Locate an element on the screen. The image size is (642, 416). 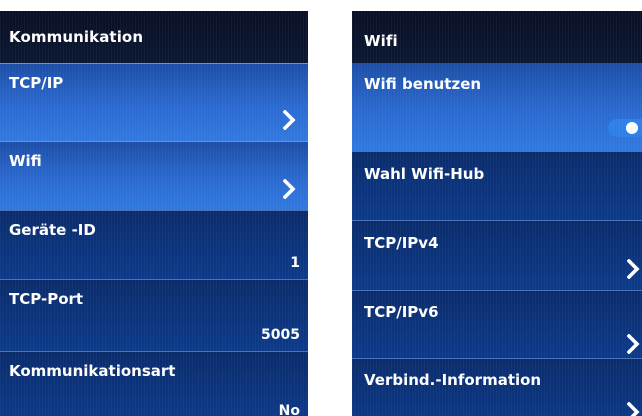
menu-item-label: Wahl Wifi-Hub is located at coordinates (424, 174).